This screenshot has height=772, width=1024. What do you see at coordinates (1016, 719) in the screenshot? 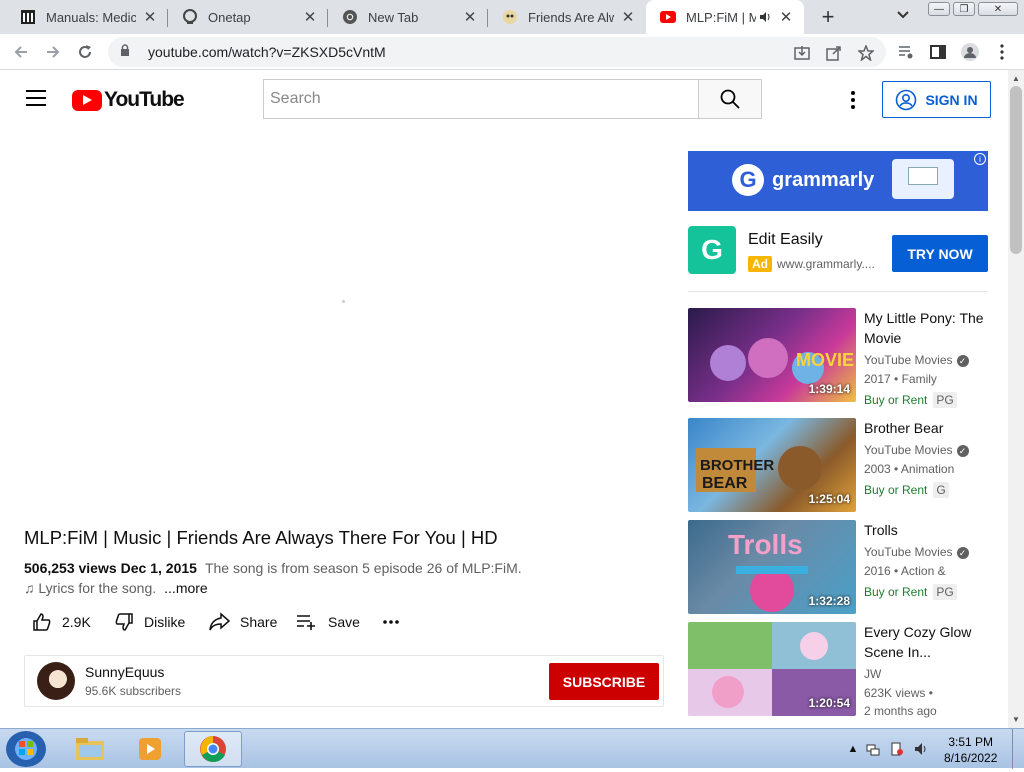
I see `scroll-down-icon: ▼` at bounding box center [1016, 719].